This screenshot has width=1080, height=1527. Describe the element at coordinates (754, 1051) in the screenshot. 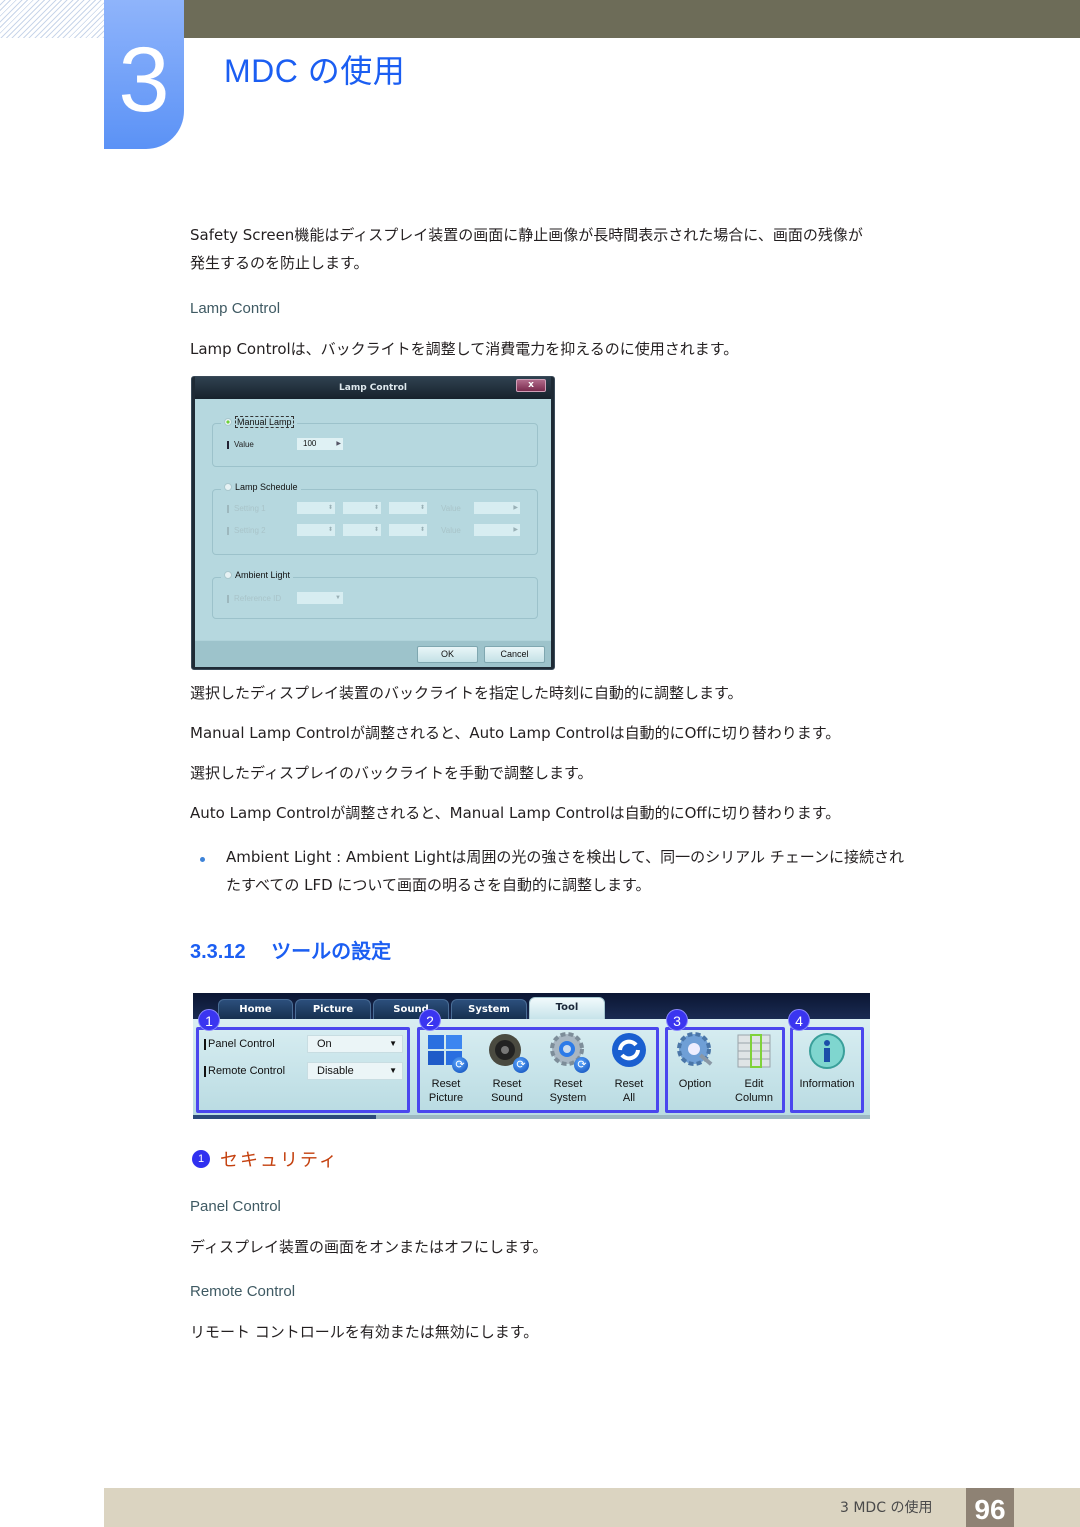

I see `edit-column-icon` at that location.